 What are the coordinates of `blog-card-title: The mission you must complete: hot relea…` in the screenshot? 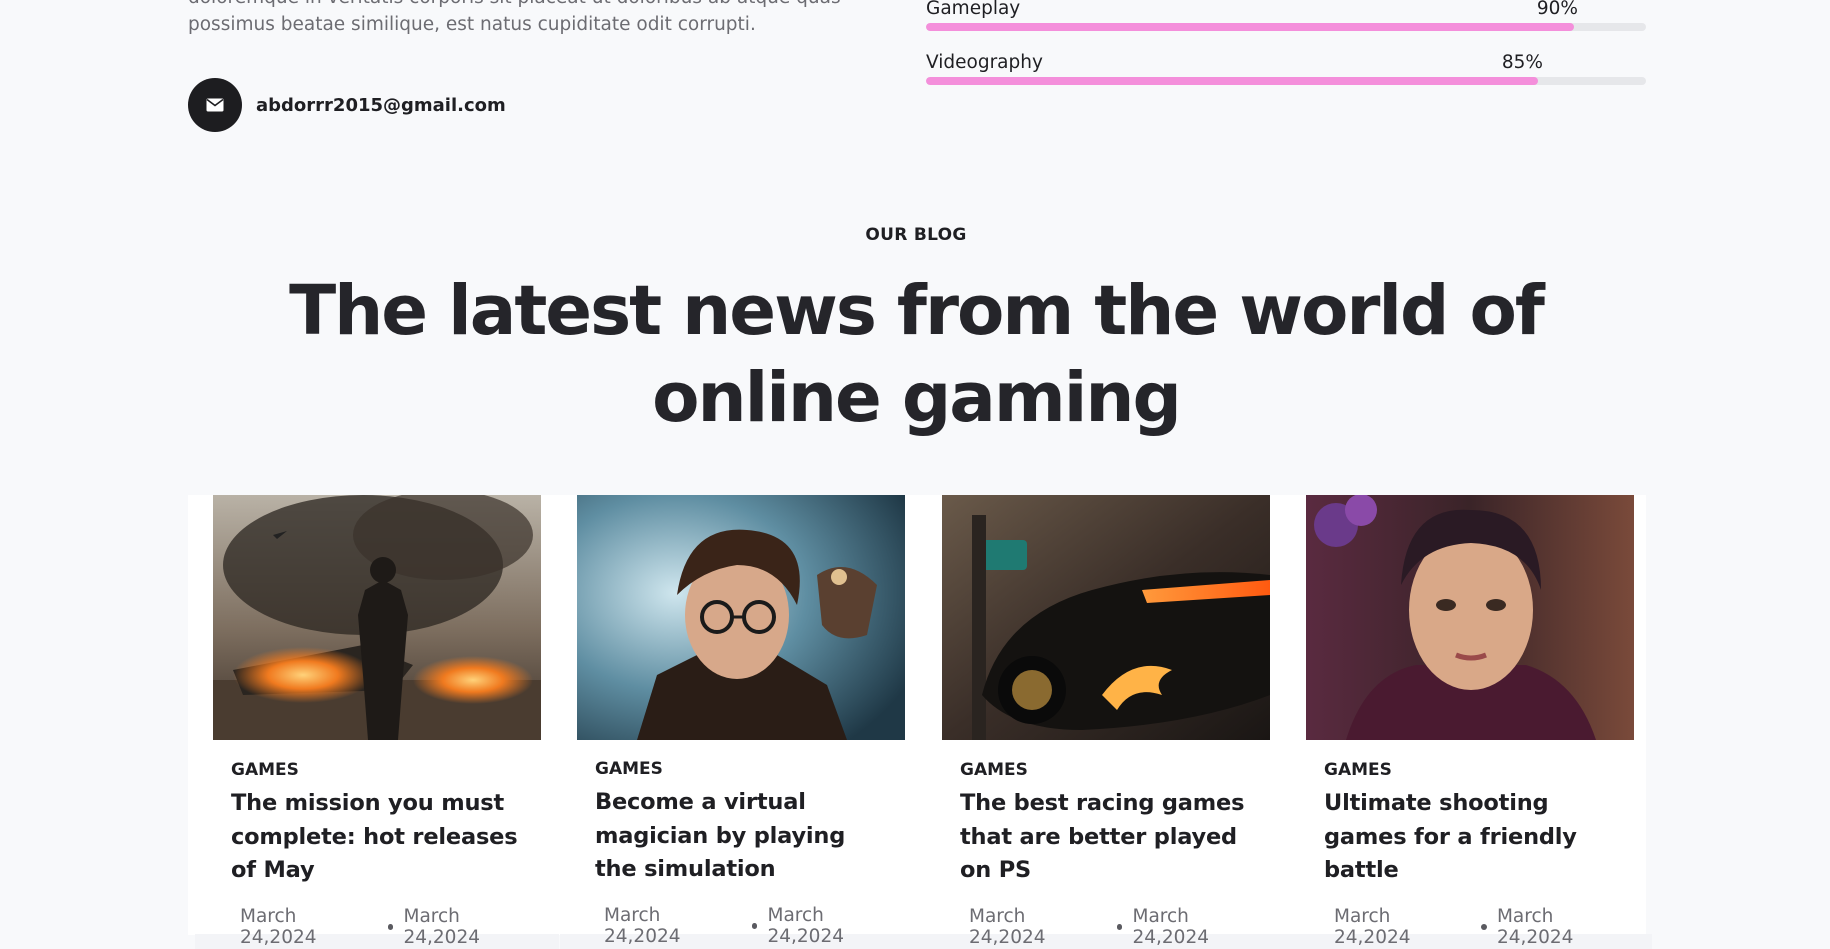 It's located at (380, 837).